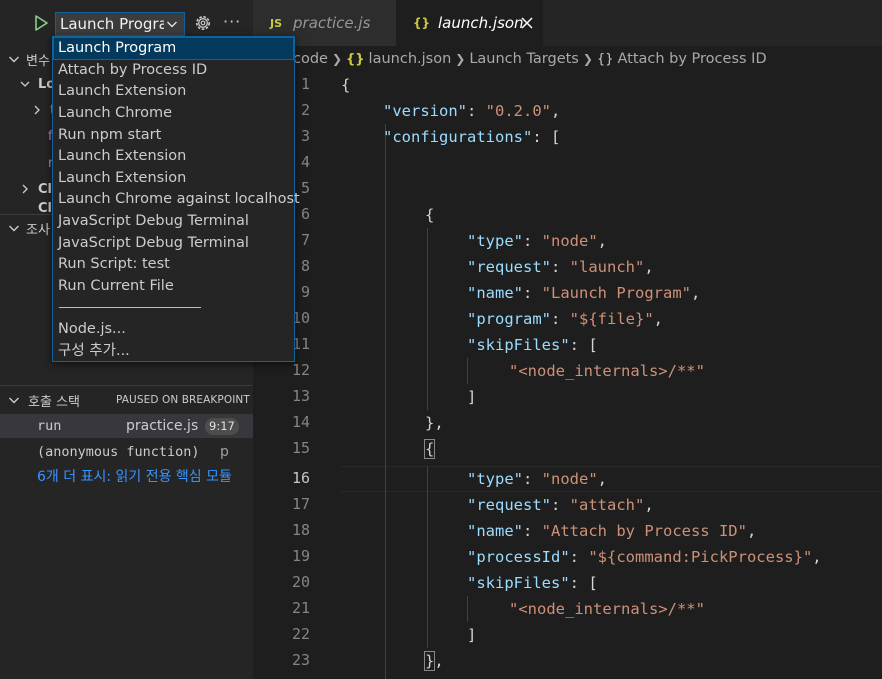 This screenshot has height=679, width=882. I want to click on dropdown-option: Launch Chrome, so click(173, 113).